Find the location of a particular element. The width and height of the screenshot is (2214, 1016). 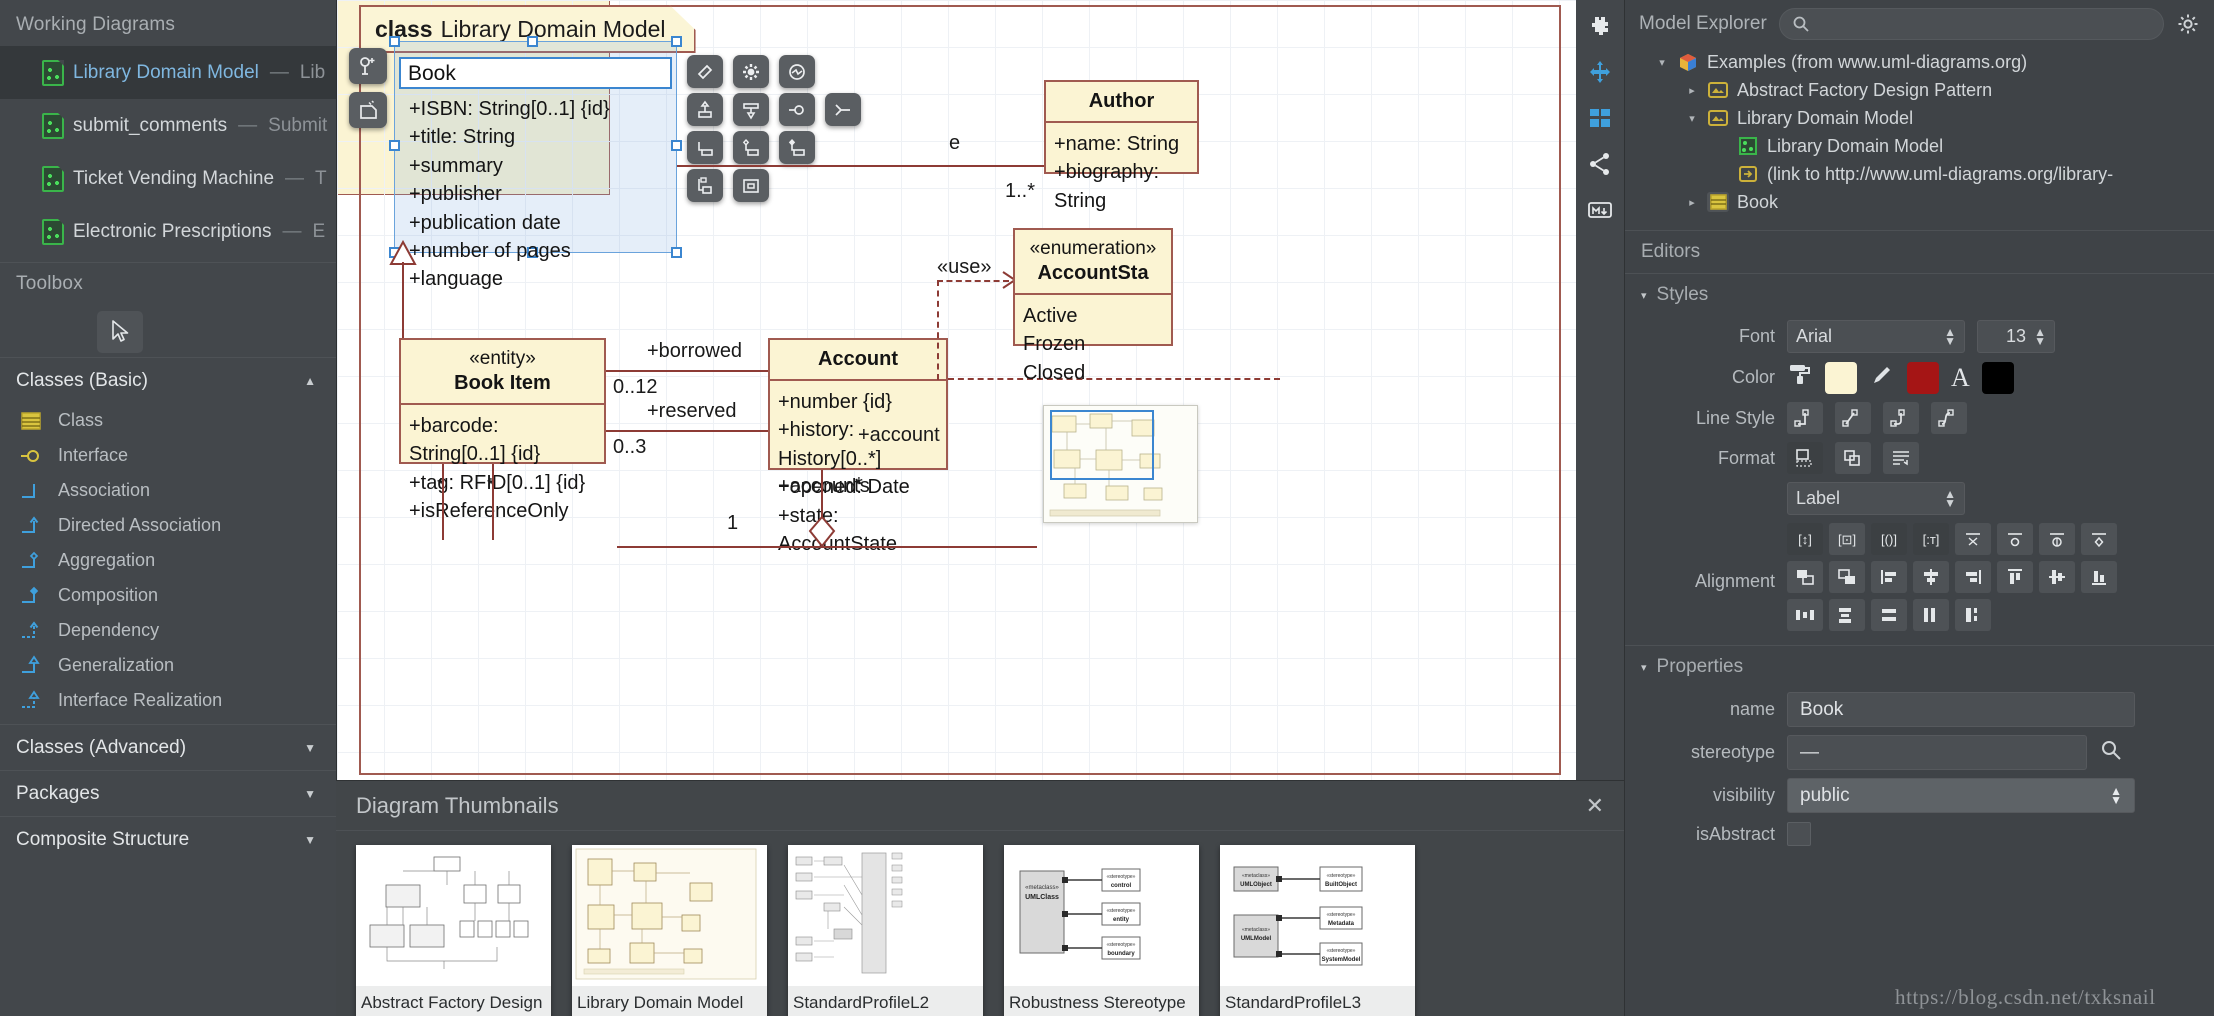

reserved-association is located at coordinates (687, 431).